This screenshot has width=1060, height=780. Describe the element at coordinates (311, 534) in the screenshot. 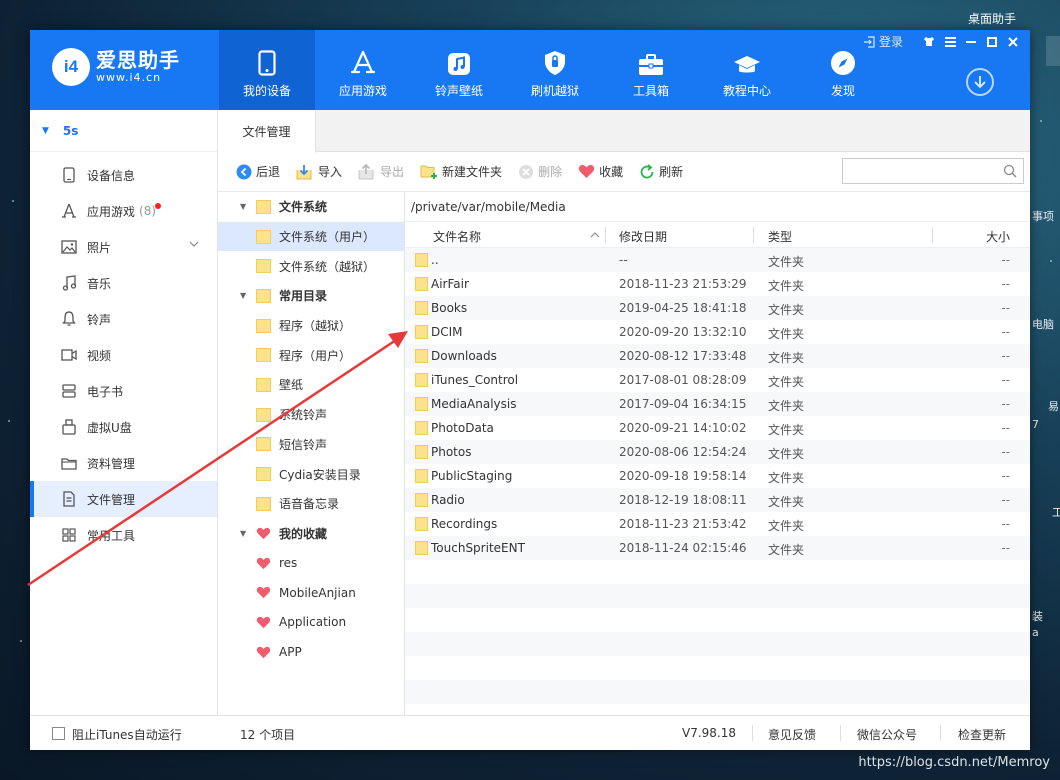

I see `tree-group-favorites: ▼ 我的收藏` at that location.